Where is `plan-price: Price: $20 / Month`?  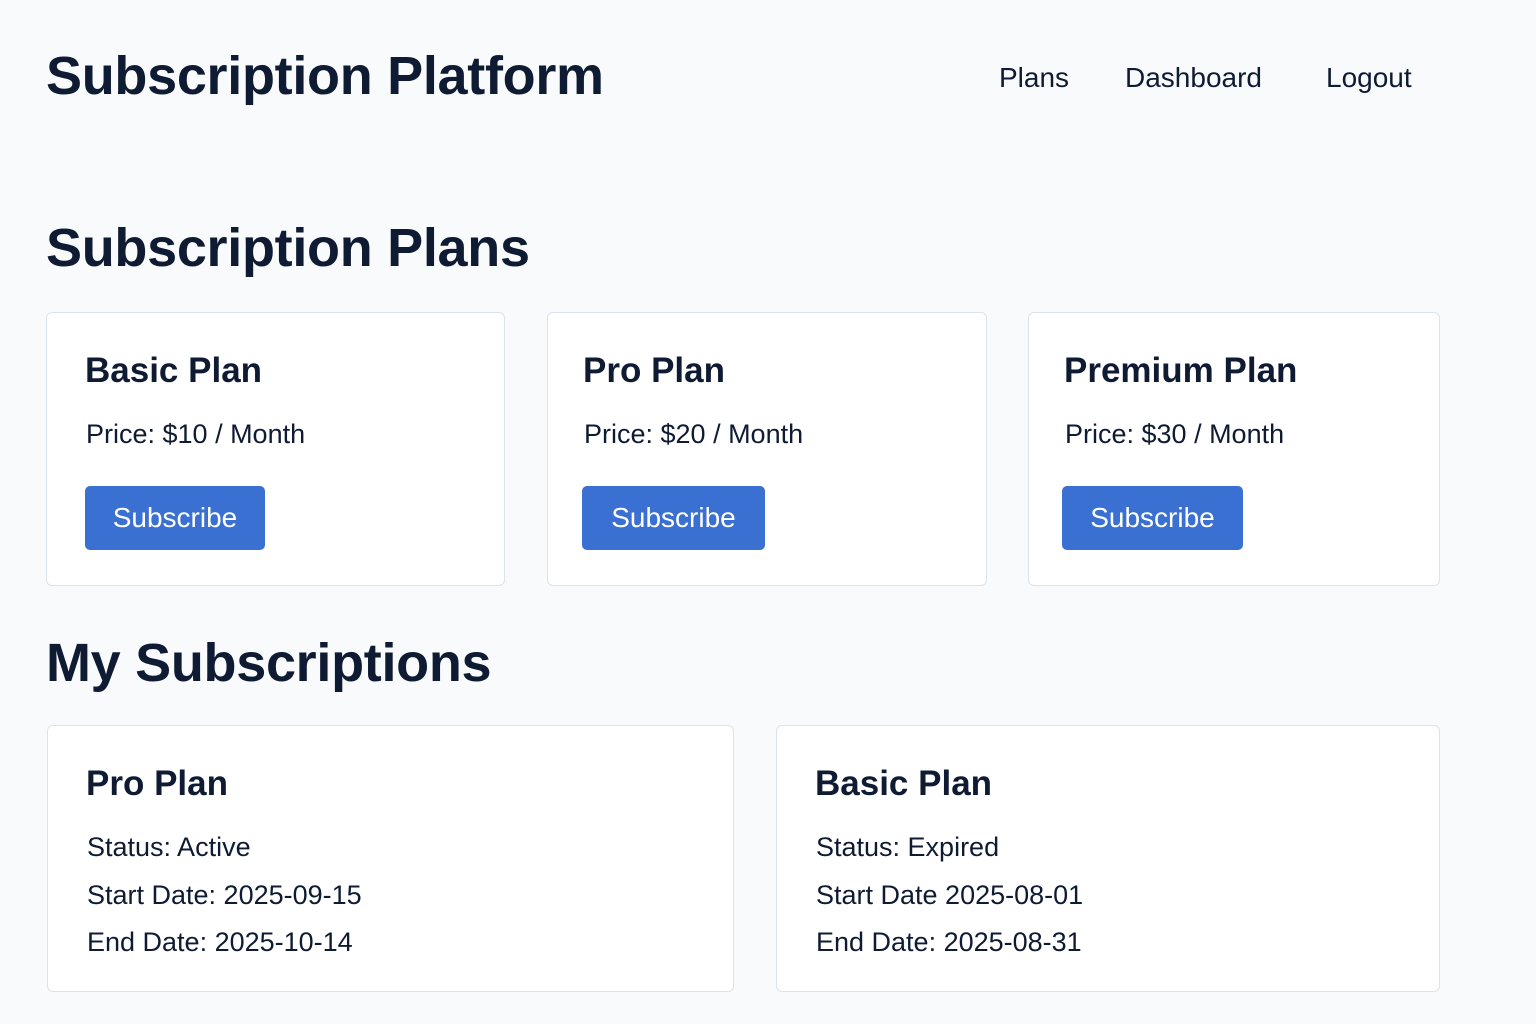 plan-price: Price: $20 / Month is located at coordinates (694, 434).